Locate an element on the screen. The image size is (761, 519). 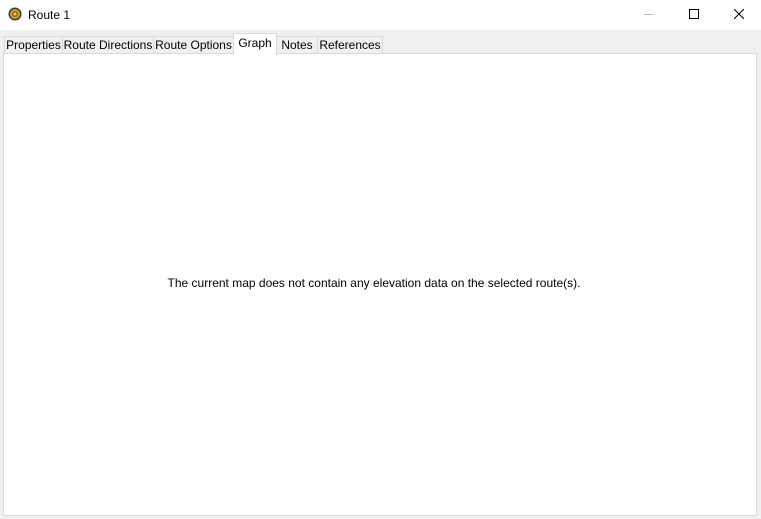
tab-route-options: Route Options is located at coordinates (193, 44).